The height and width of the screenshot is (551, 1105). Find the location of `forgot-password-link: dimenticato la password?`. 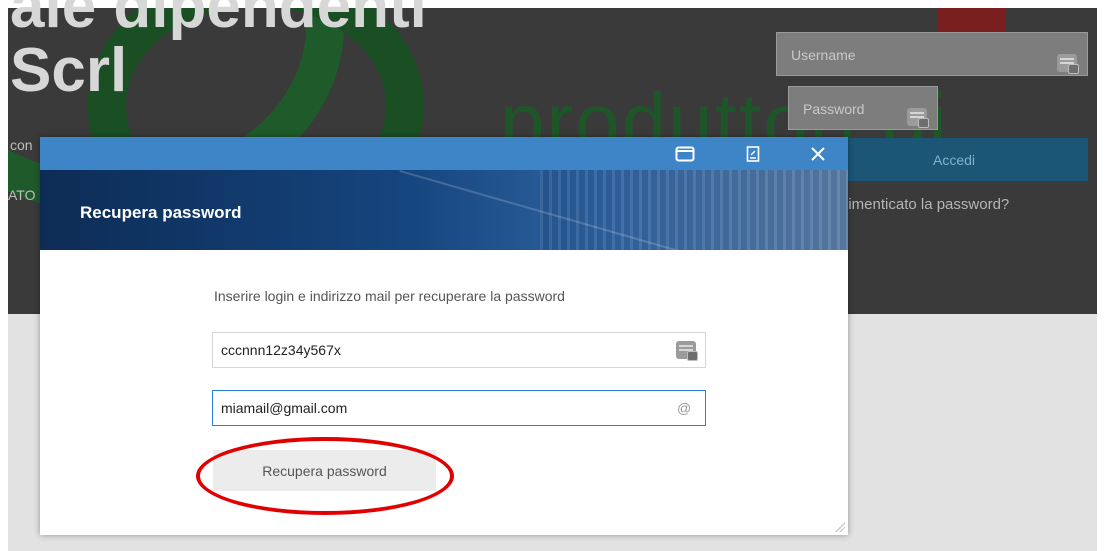

forgot-password-link: dimenticato la password? is located at coordinates (924, 204).